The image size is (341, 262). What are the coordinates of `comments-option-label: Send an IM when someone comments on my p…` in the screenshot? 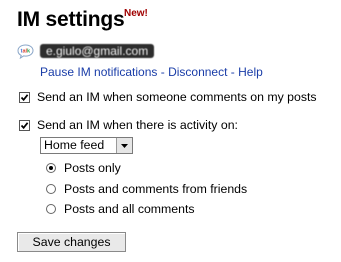 It's located at (177, 97).